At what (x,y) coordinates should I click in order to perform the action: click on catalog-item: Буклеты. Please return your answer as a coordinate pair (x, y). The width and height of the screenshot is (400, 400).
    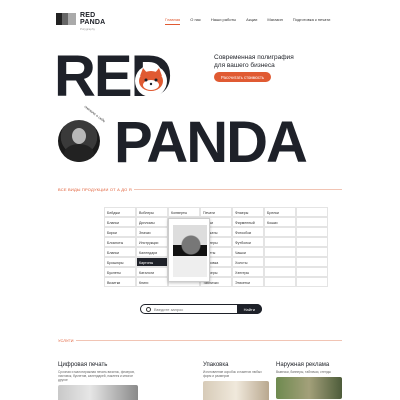
    Looking at the image, I should click on (120, 272).